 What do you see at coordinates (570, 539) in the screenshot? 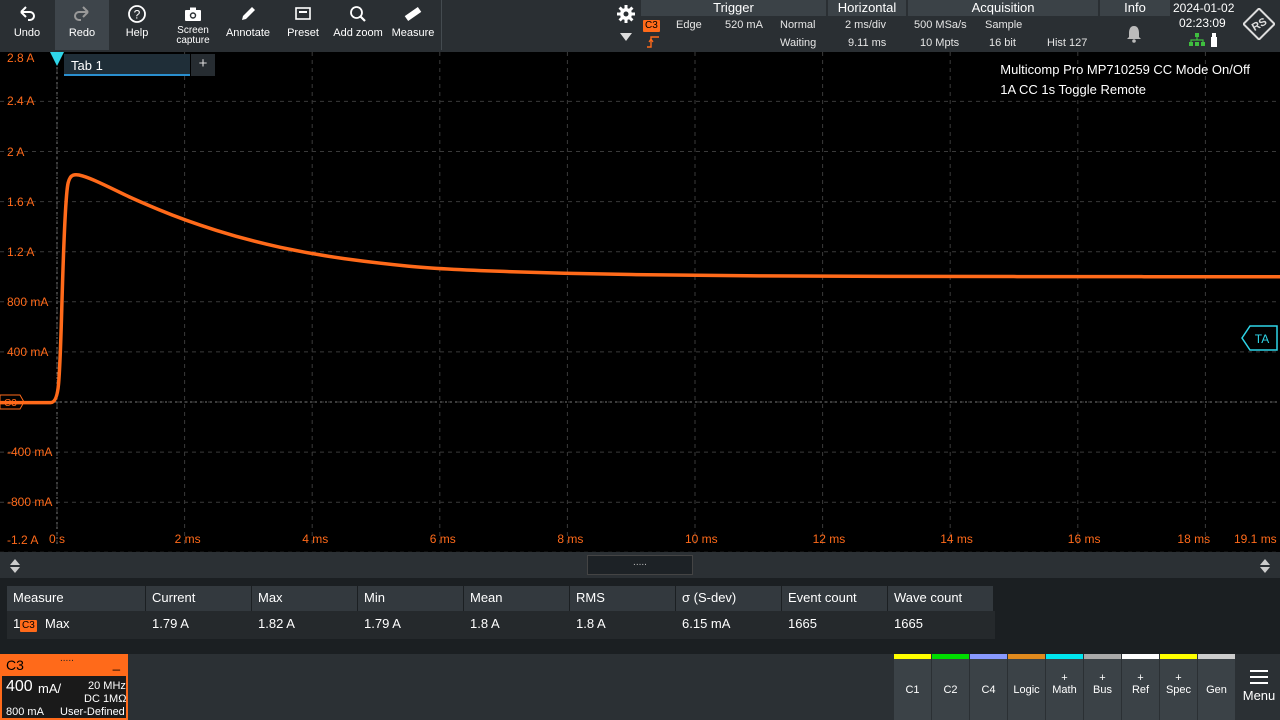
I see `x-tick-label: 8 ms` at bounding box center [570, 539].